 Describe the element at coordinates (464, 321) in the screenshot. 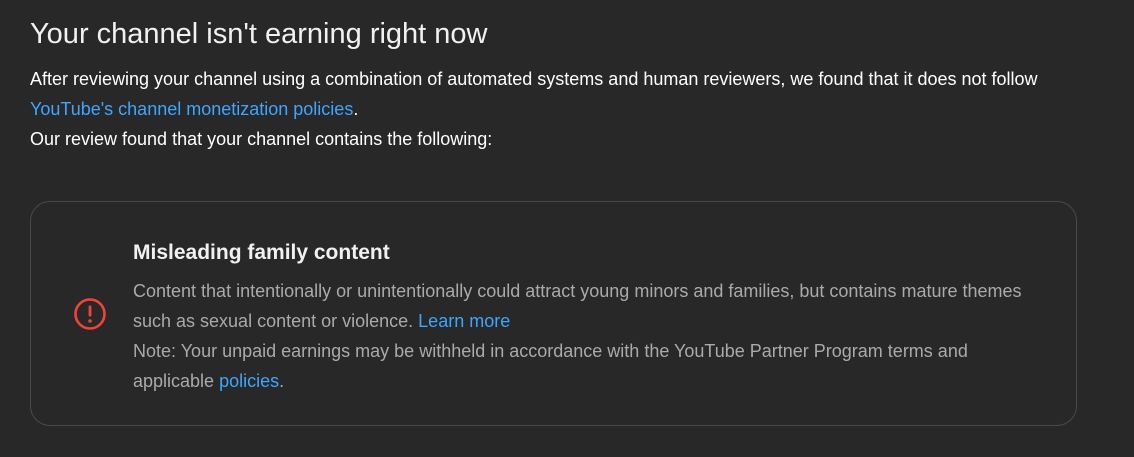

I see `learn-more-link: Learn more` at that location.